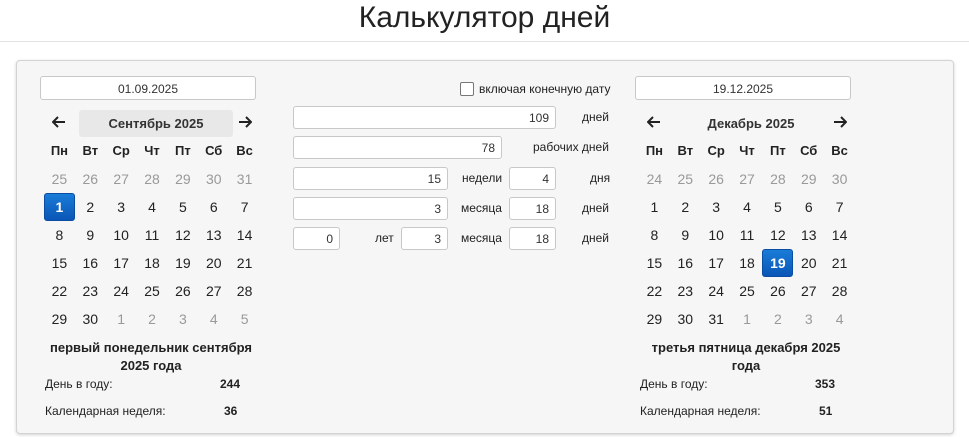  Describe the element at coordinates (121, 319) in the screenshot. I see `start-day-cell: 1` at that location.